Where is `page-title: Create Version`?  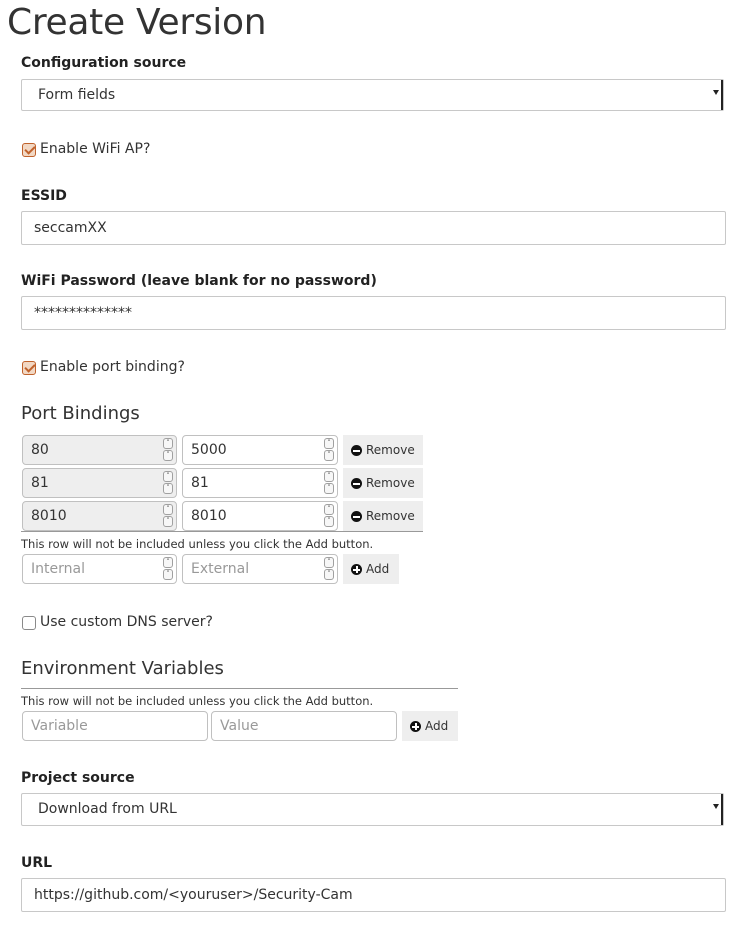
page-title: Create Version is located at coordinates (137, 22).